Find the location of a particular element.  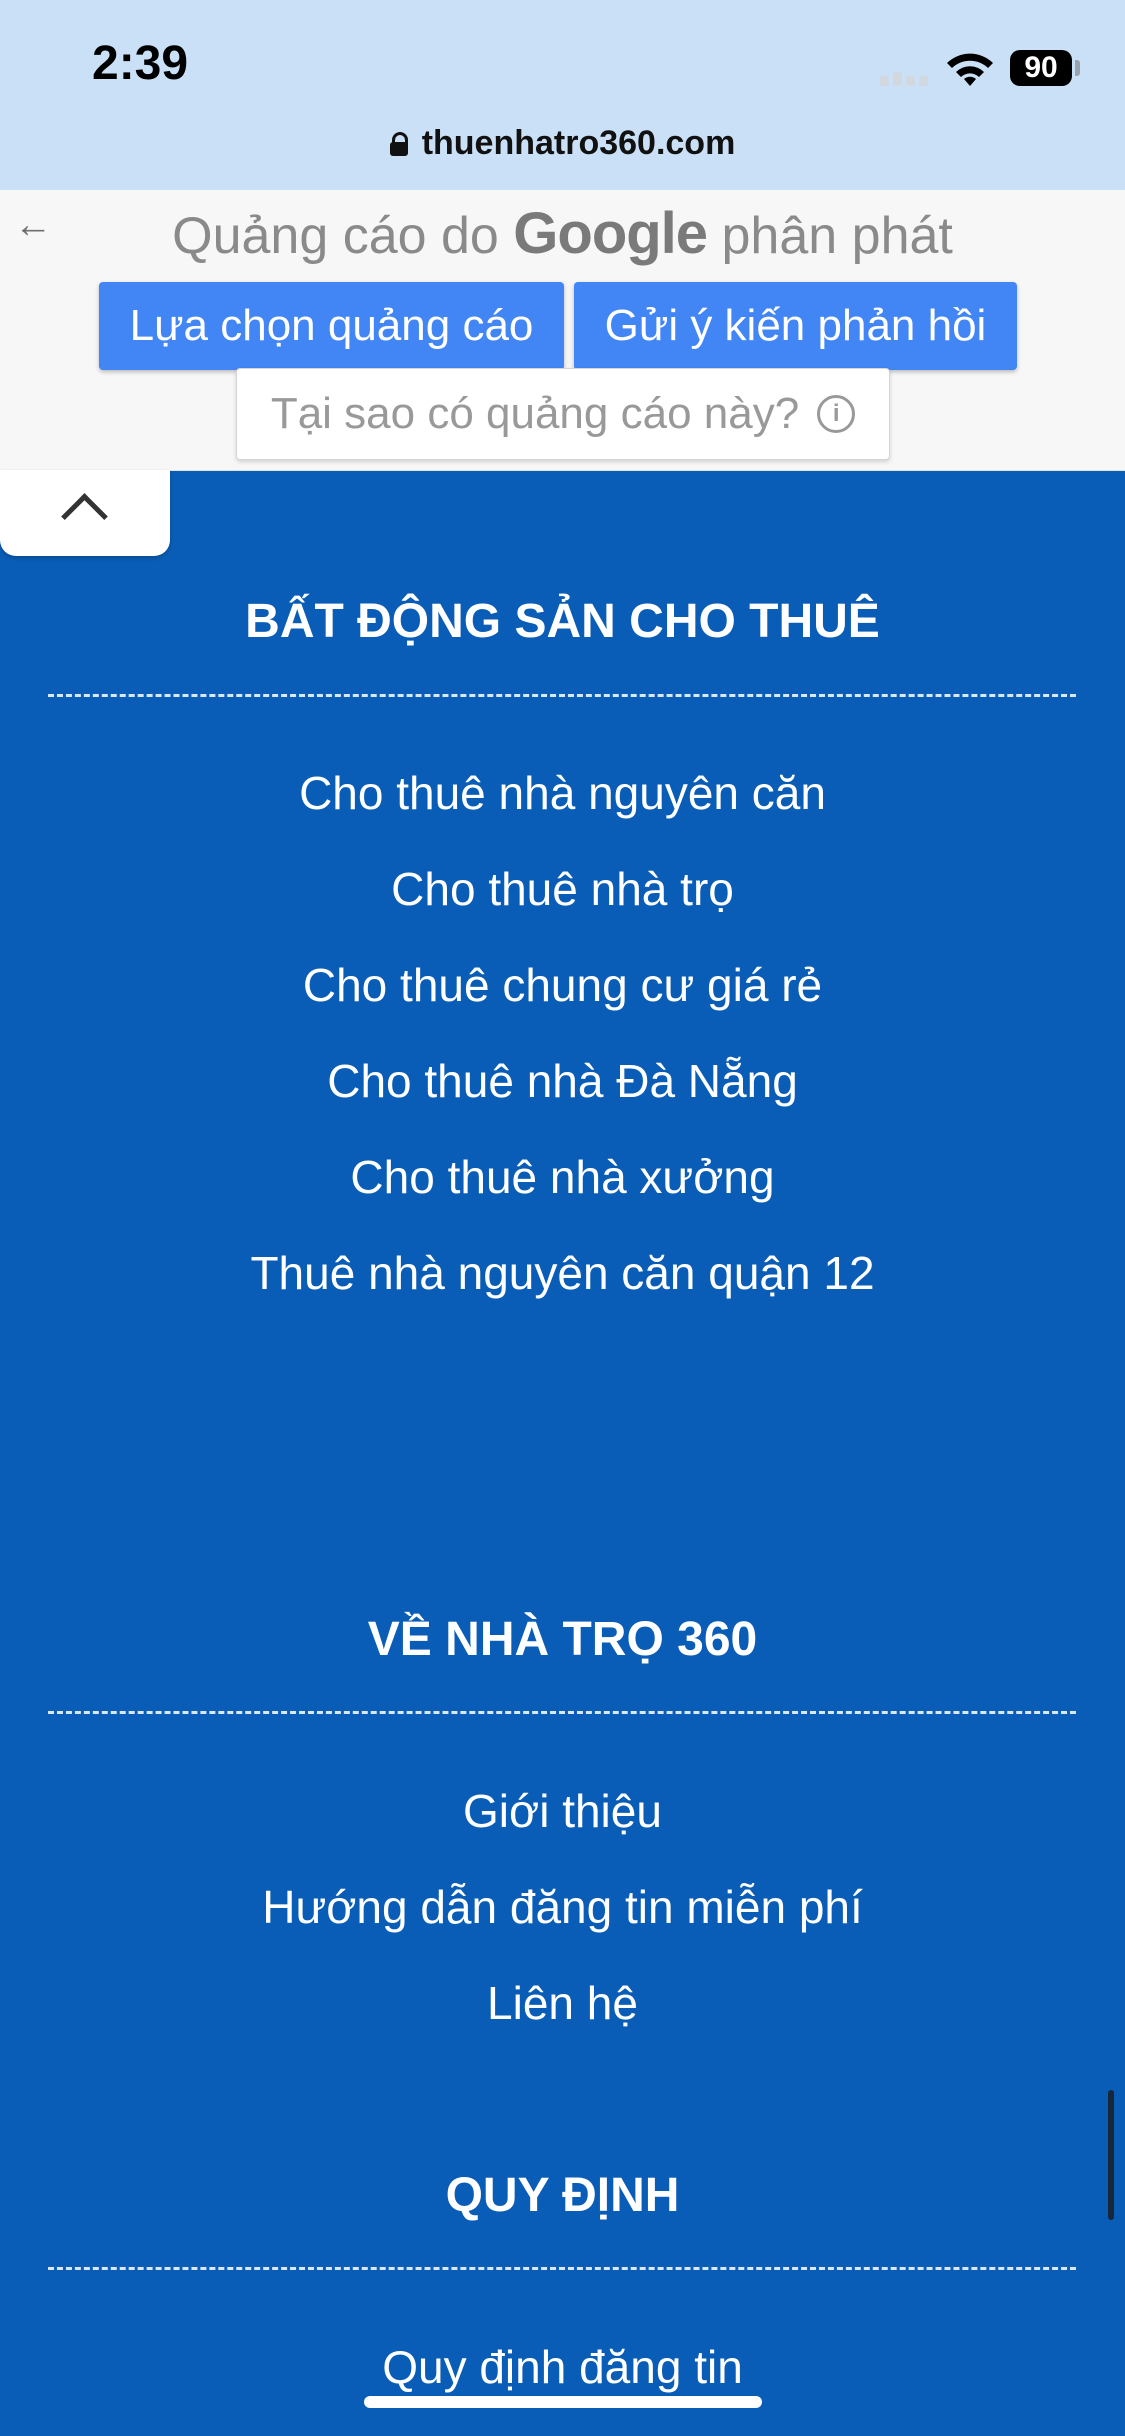

ad-title: Quảng cáo do Google phân phát is located at coordinates (562, 233).